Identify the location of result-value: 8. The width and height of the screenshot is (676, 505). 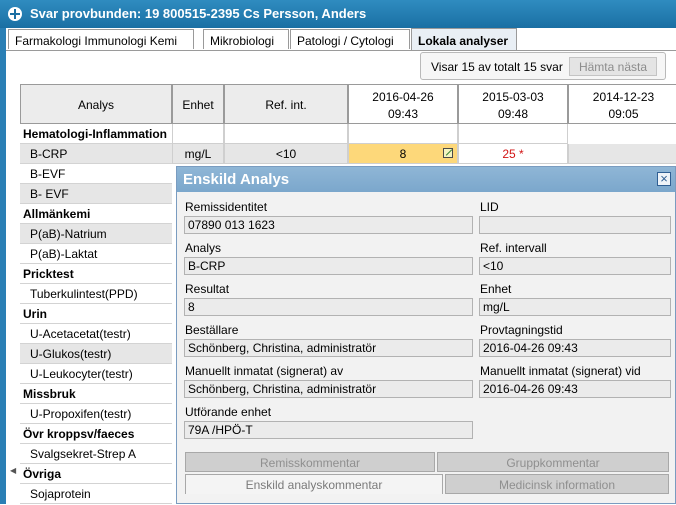
(403, 154).